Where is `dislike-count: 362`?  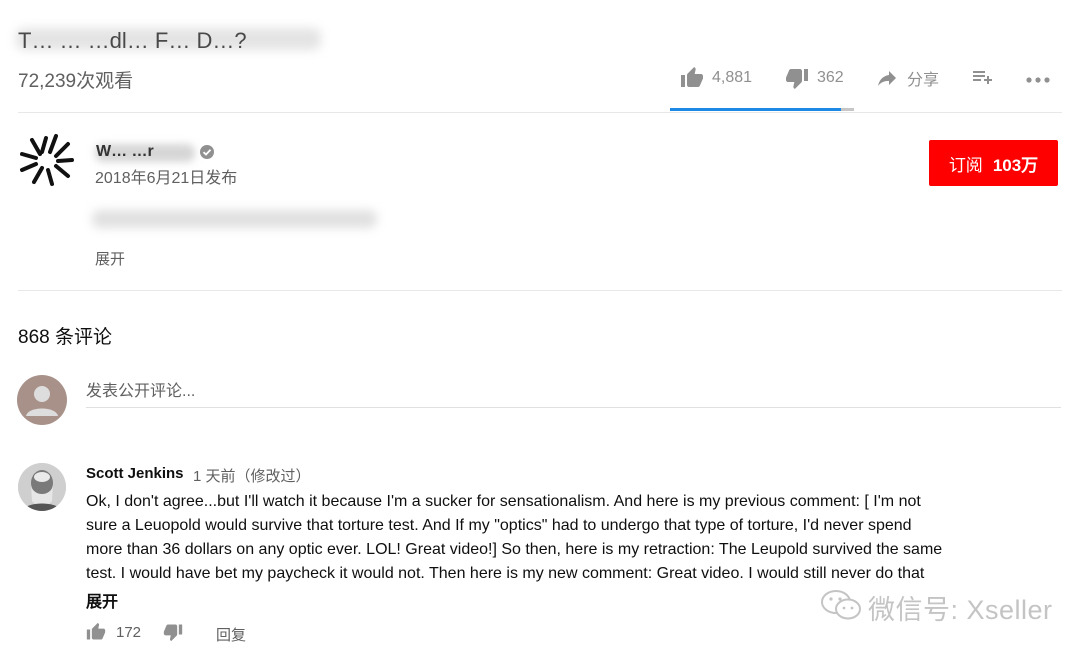 dislike-count: 362 is located at coordinates (830, 77).